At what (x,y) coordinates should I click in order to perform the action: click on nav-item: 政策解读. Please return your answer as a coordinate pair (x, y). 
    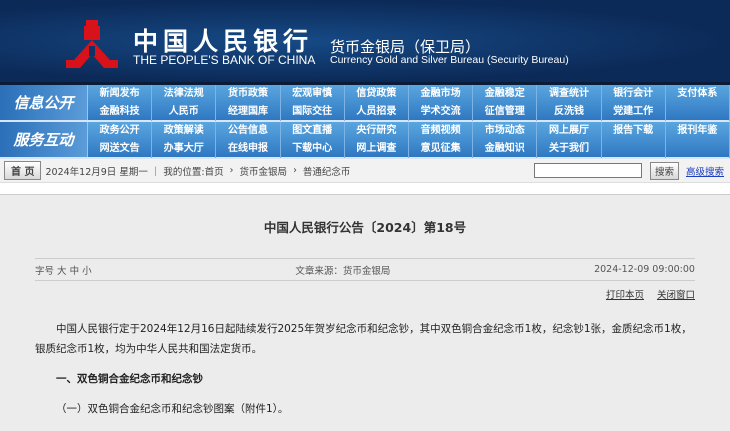
    Looking at the image, I should click on (184, 131).